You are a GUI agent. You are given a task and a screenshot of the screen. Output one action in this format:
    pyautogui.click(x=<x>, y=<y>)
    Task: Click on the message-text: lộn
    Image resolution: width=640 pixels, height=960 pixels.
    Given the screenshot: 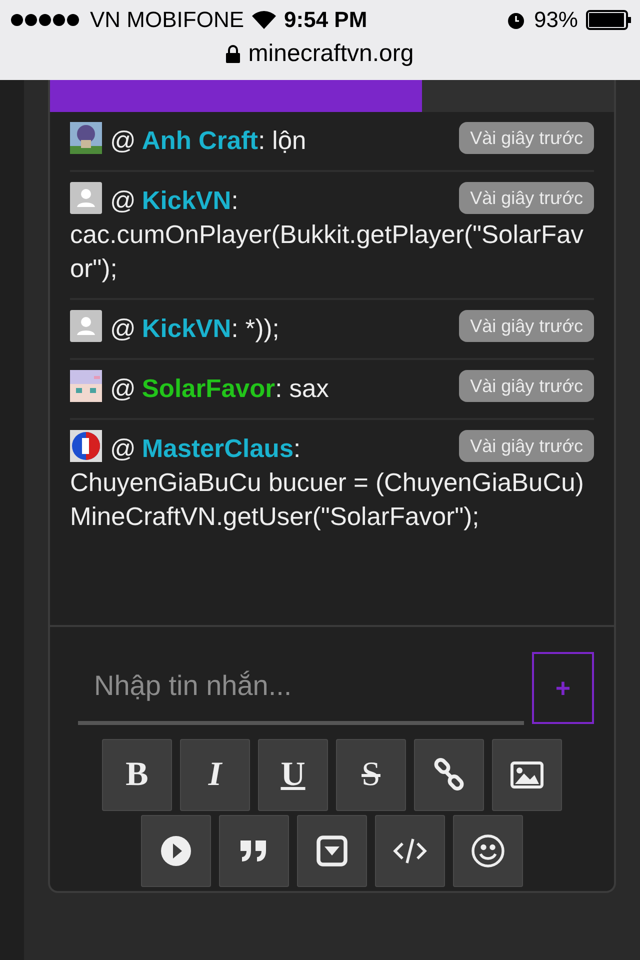 What is the action you would take?
    pyautogui.click(x=289, y=141)
    